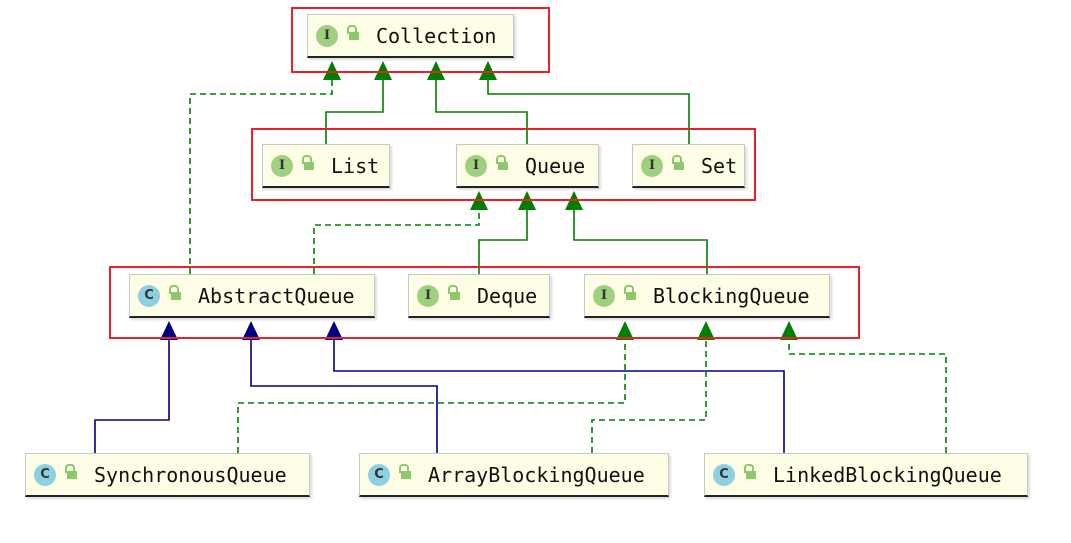 Image resolution: width=1071 pixels, height=543 pixels. I want to click on node-array-blocking-queue: C ArrayBlockingQueue, so click(514, 475).